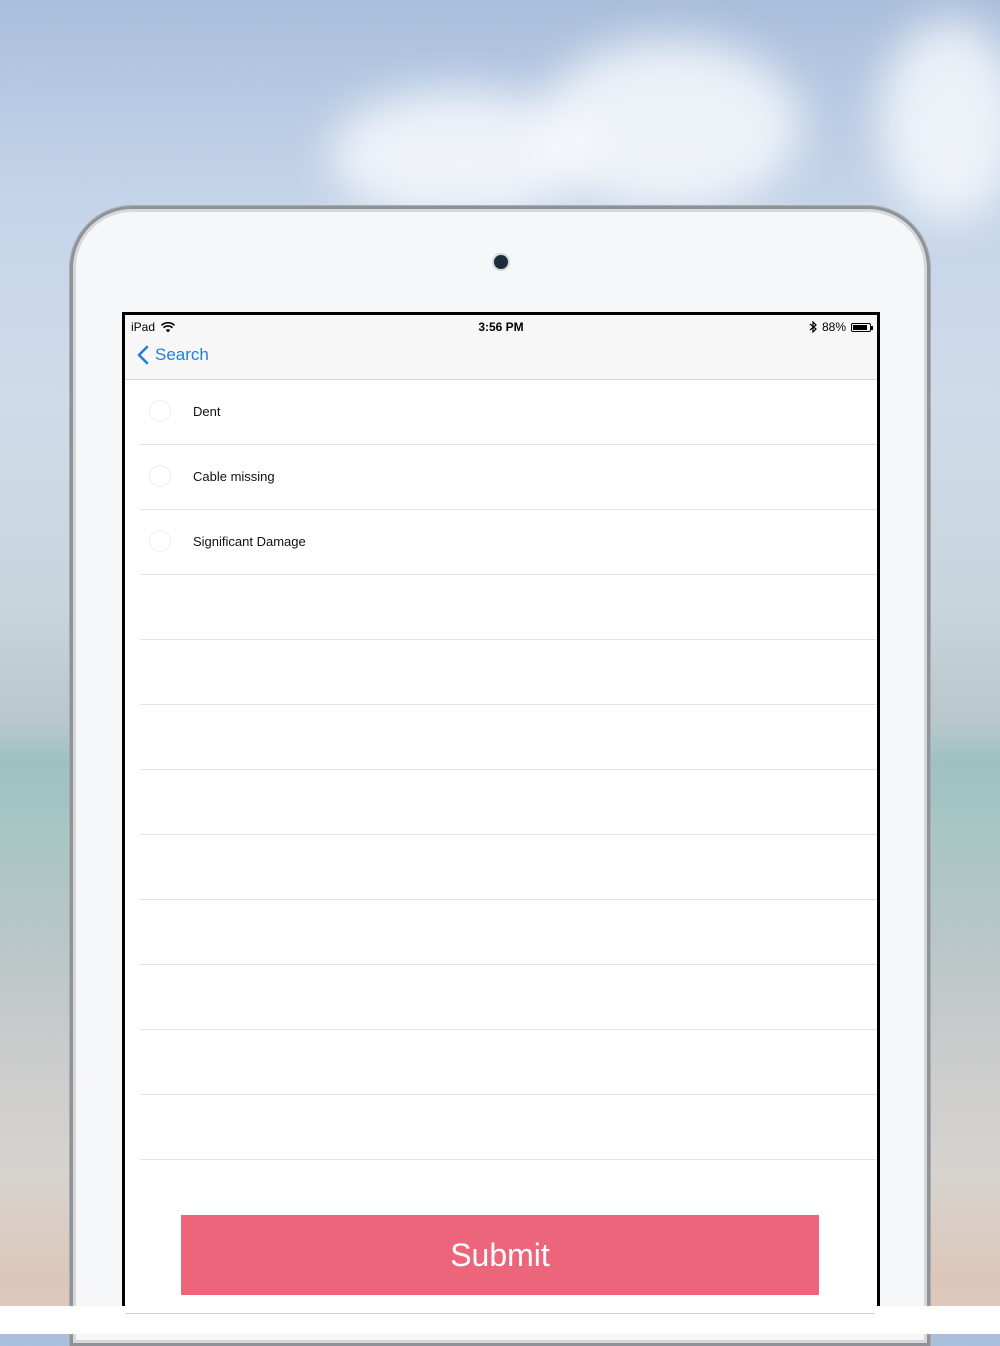 The image size is (1000, 1346). I want to click on battery-fill, so click(860, 327).